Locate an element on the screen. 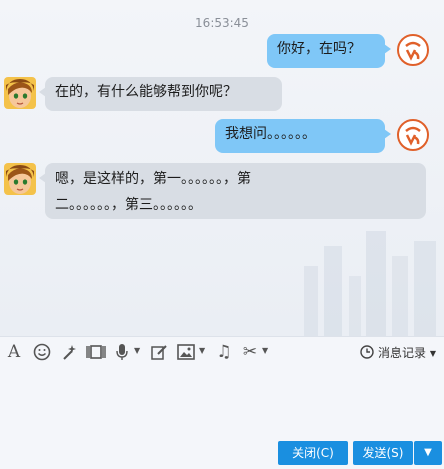 The width and height of the screenshot is (444, 469). message-text: 在的，有什么能够帮到你呢？ is located at coordinates (146, 92).